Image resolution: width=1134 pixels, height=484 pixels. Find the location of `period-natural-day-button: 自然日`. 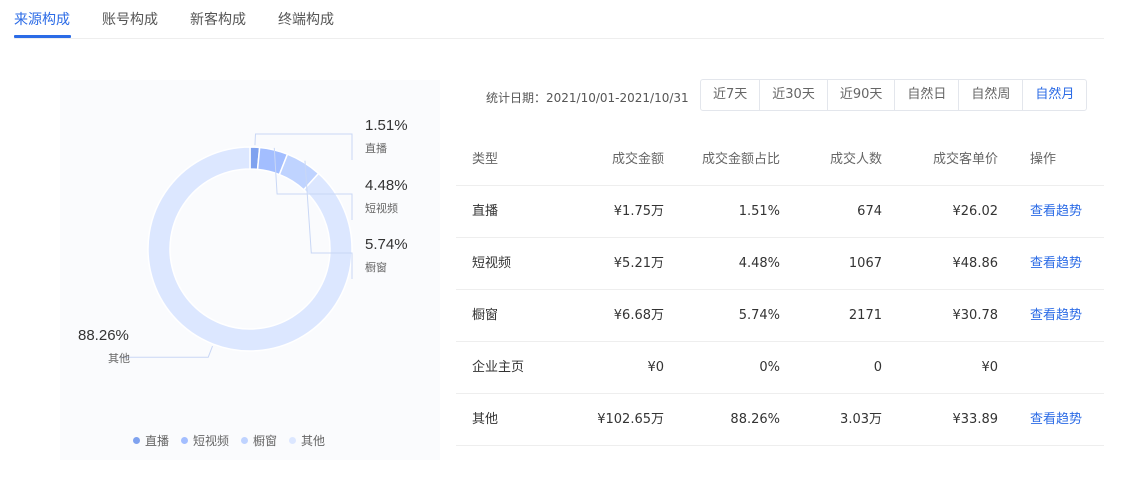

period-natural-day-button: 自然日 is located at coordinates (927, 95).